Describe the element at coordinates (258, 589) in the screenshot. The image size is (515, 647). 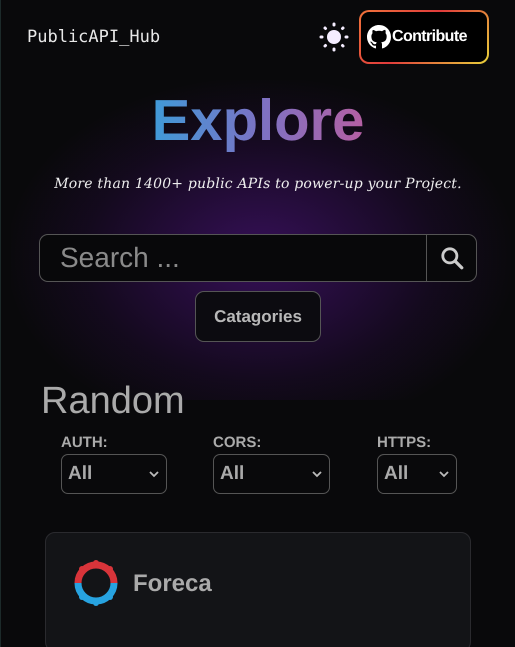
I see `api-card: Foreca` at that location.